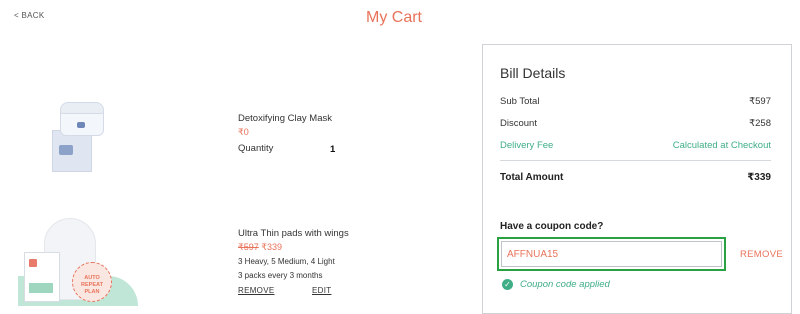  What do you see at coordinates (333, 149) in the screenshot?
I see `quantity-value: 1` at bounding box center [333, 149].